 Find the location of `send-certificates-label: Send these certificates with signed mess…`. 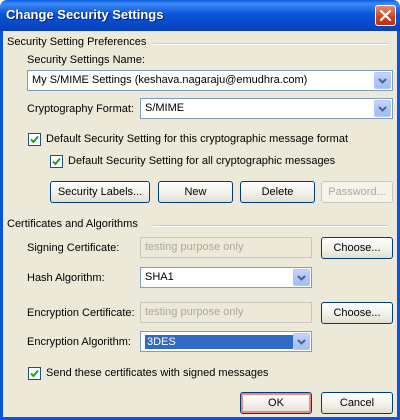

send-certificates-label: Send these certificates with signed mess… is located at coordinates (157, 373).